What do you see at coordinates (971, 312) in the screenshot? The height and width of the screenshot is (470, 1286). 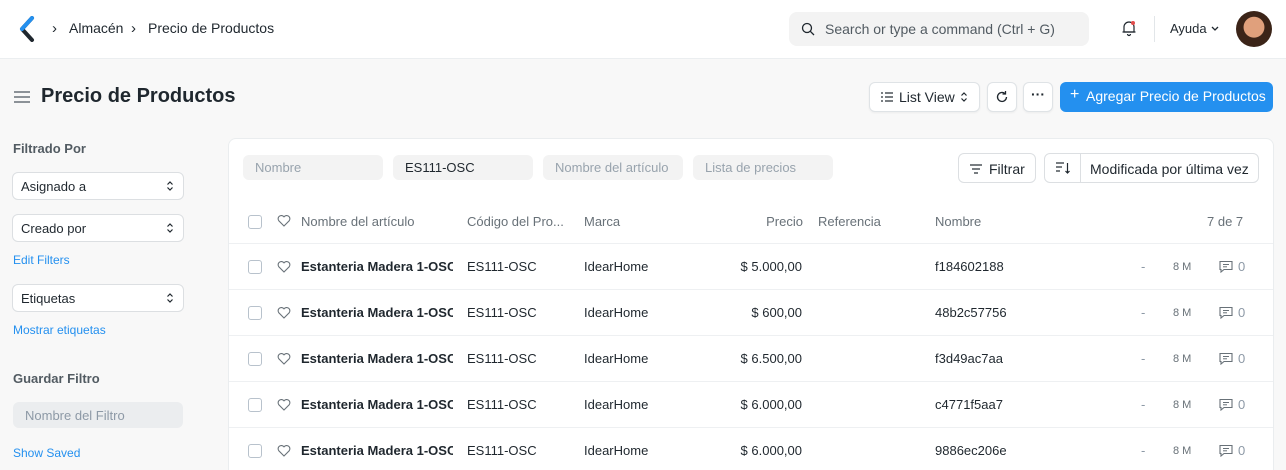 I see `cell-name: 48b2c57756` at bounding box center [971, 312].